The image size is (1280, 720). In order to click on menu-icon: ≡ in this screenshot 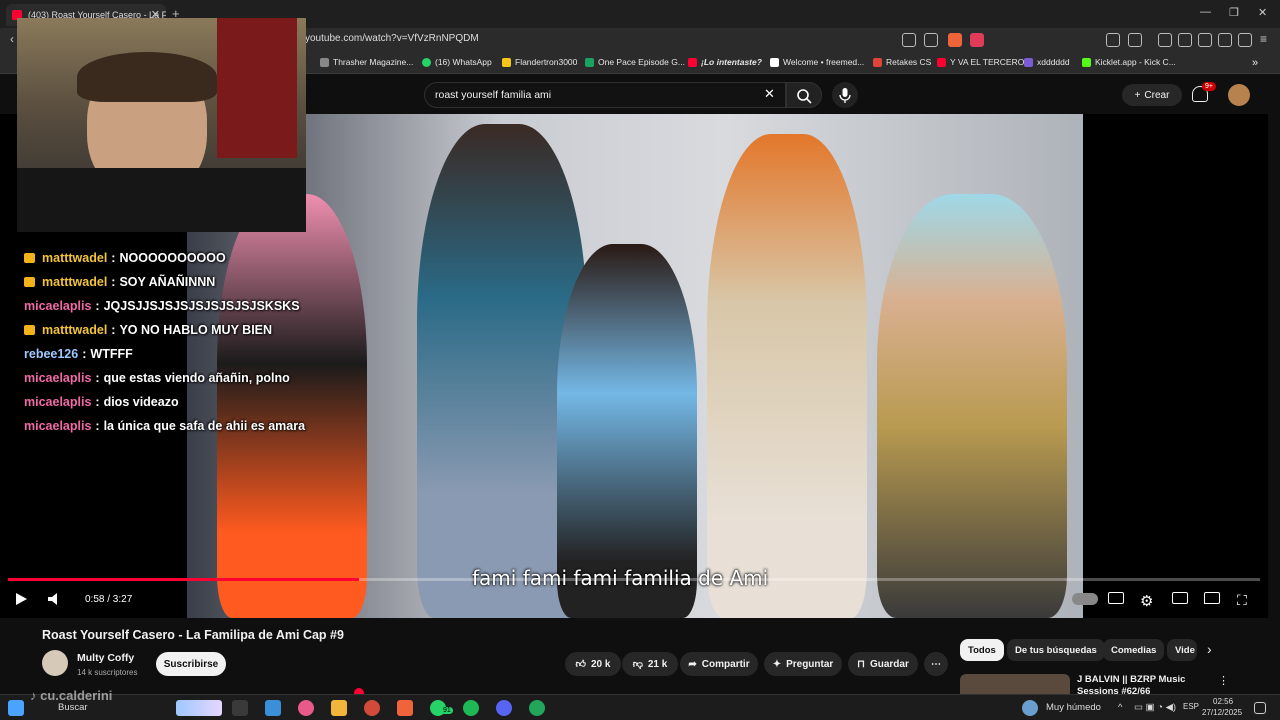, I will do `click(1263, 39)`.